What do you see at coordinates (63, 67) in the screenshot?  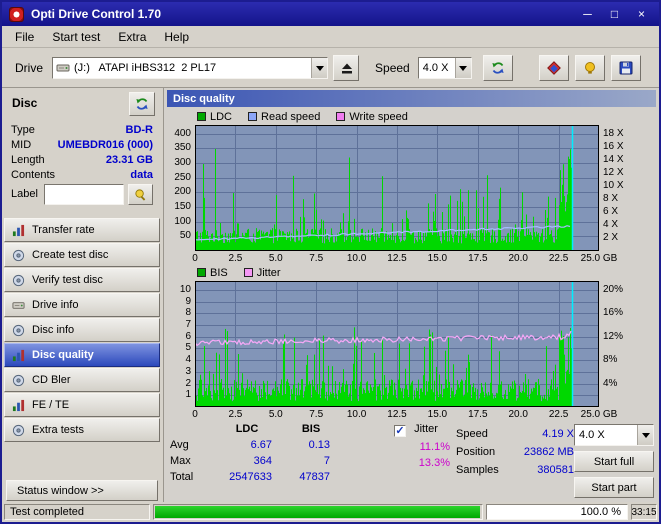 I see `drive-icon` at bounding box center [63, 67].